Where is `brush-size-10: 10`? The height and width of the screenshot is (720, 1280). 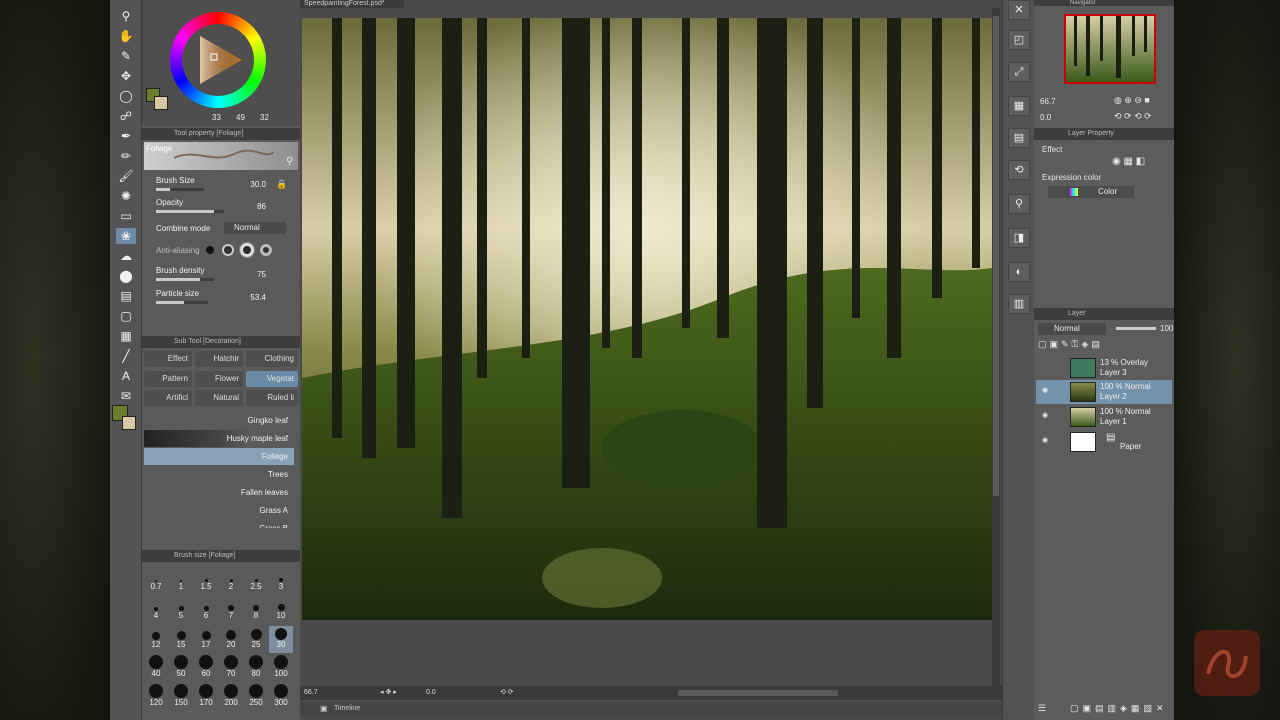
brush-size-10: 10 is located at coordinates (281, 610).